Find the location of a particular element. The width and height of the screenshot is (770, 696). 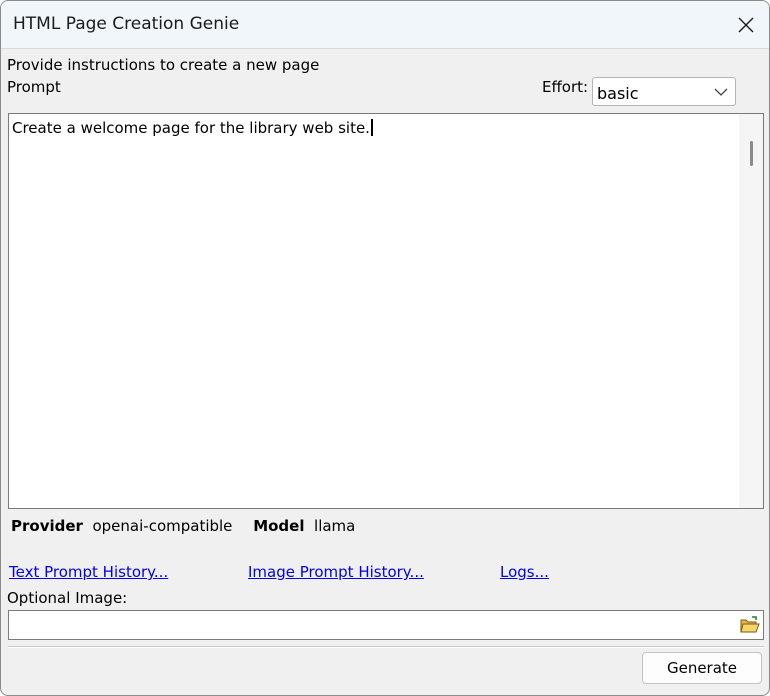

provider-label: Provider is located at coordinates (47, 526).